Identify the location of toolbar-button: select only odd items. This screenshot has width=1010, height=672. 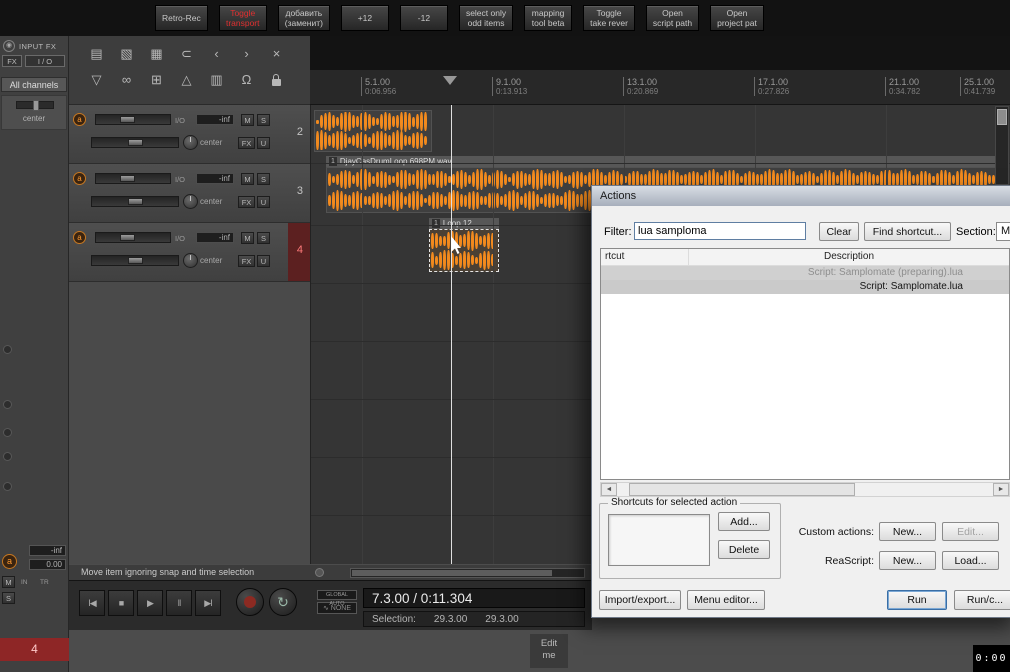
(486, 18).